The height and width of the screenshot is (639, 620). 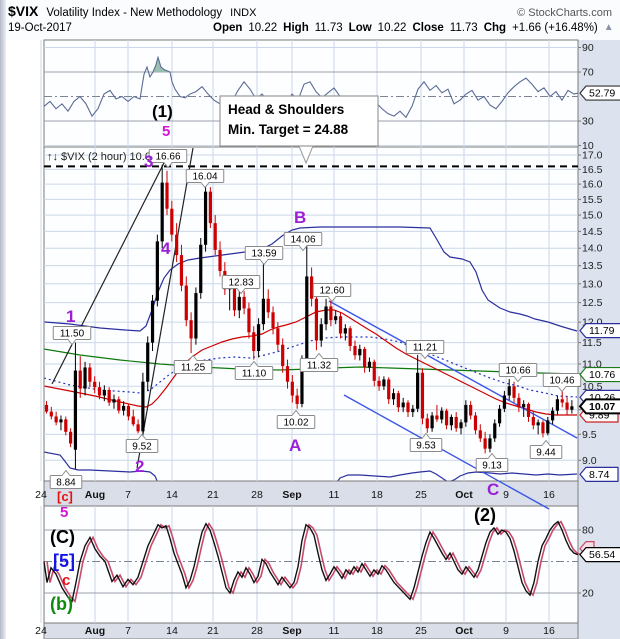 I want to click on svg-text: 12.60, so click(x=331, y=291).